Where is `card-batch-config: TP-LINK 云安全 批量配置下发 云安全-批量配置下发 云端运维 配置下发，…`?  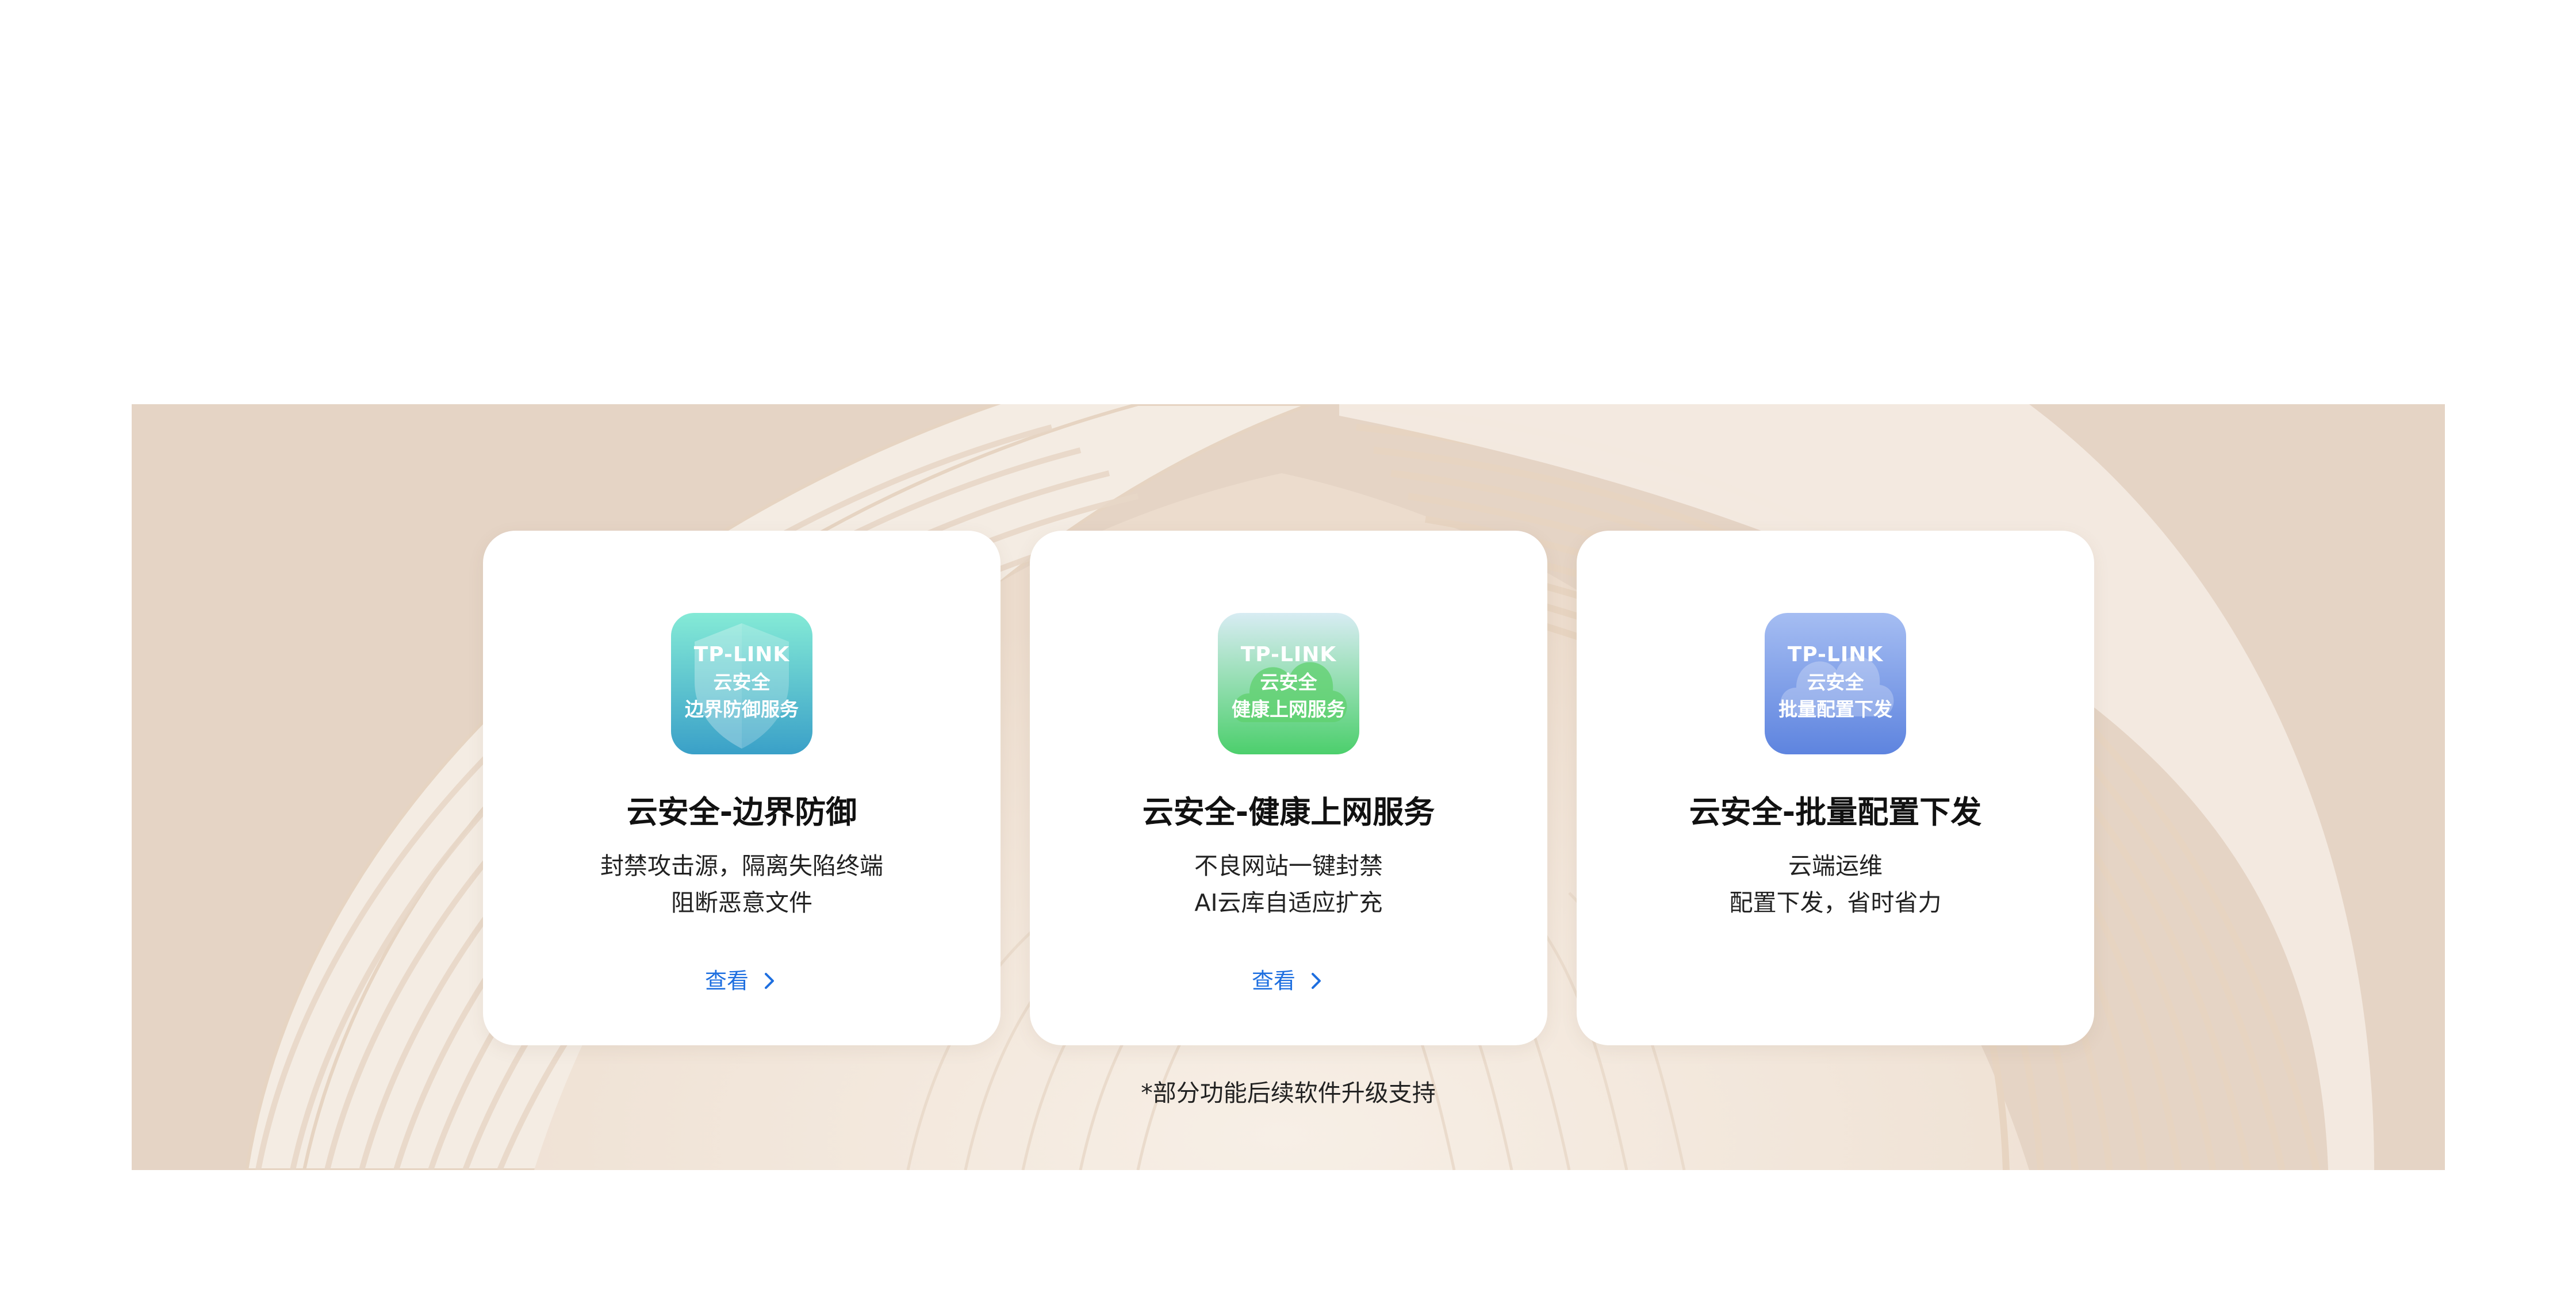 card-batch-config: TP-LINK 云安全 批量配置下发 云安全-批量配置下发 云端运维 配置下发，… is located at coordinates (1835, 788).